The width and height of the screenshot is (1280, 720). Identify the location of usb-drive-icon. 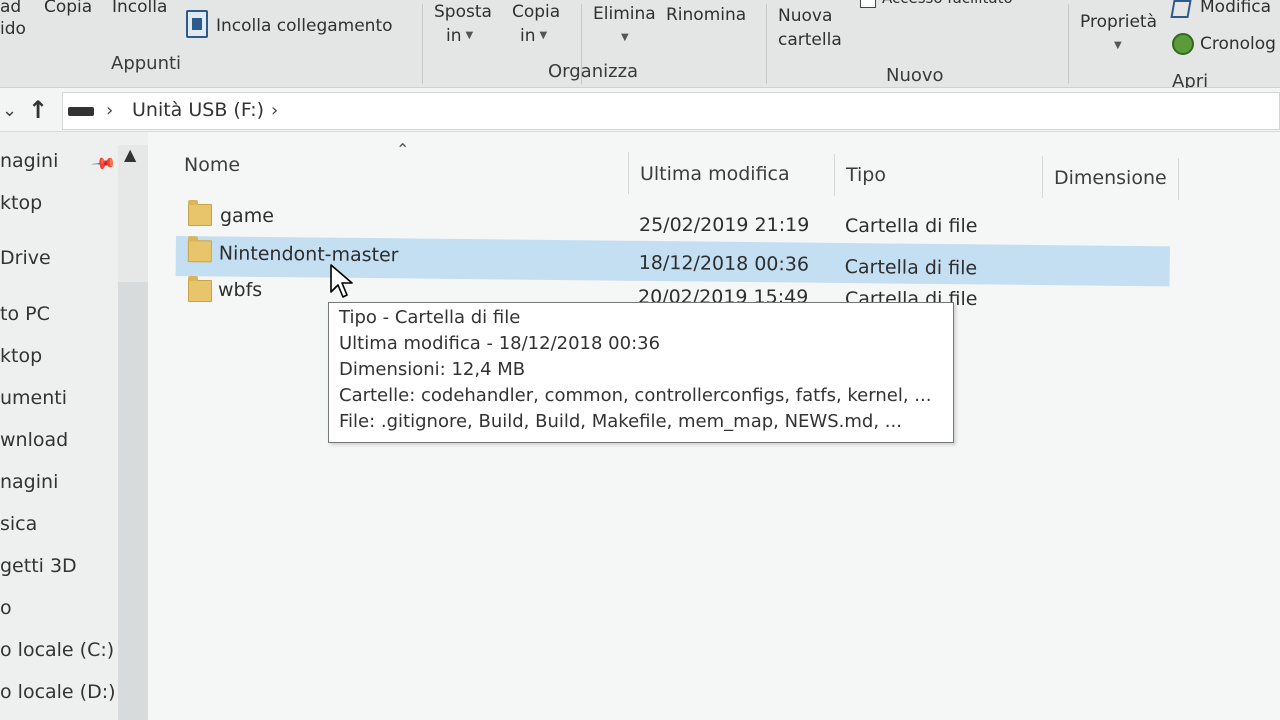
(81, 111).